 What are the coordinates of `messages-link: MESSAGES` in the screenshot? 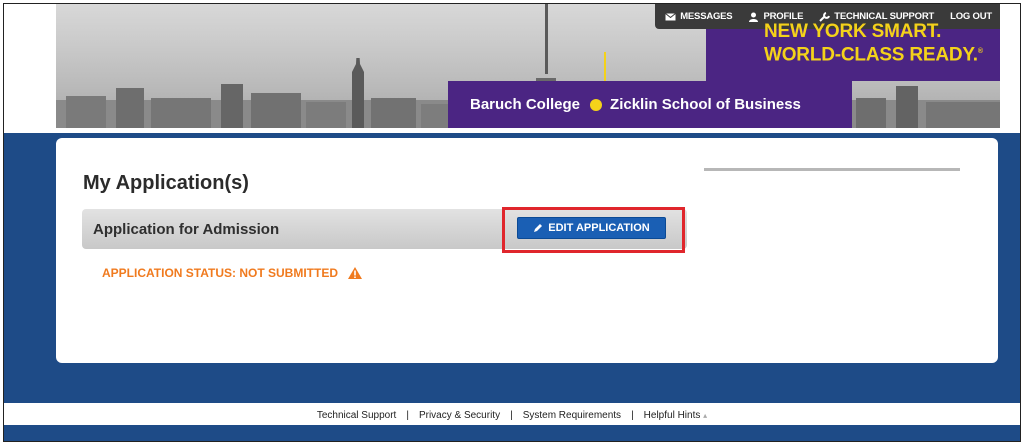 It's located at (699, 16).